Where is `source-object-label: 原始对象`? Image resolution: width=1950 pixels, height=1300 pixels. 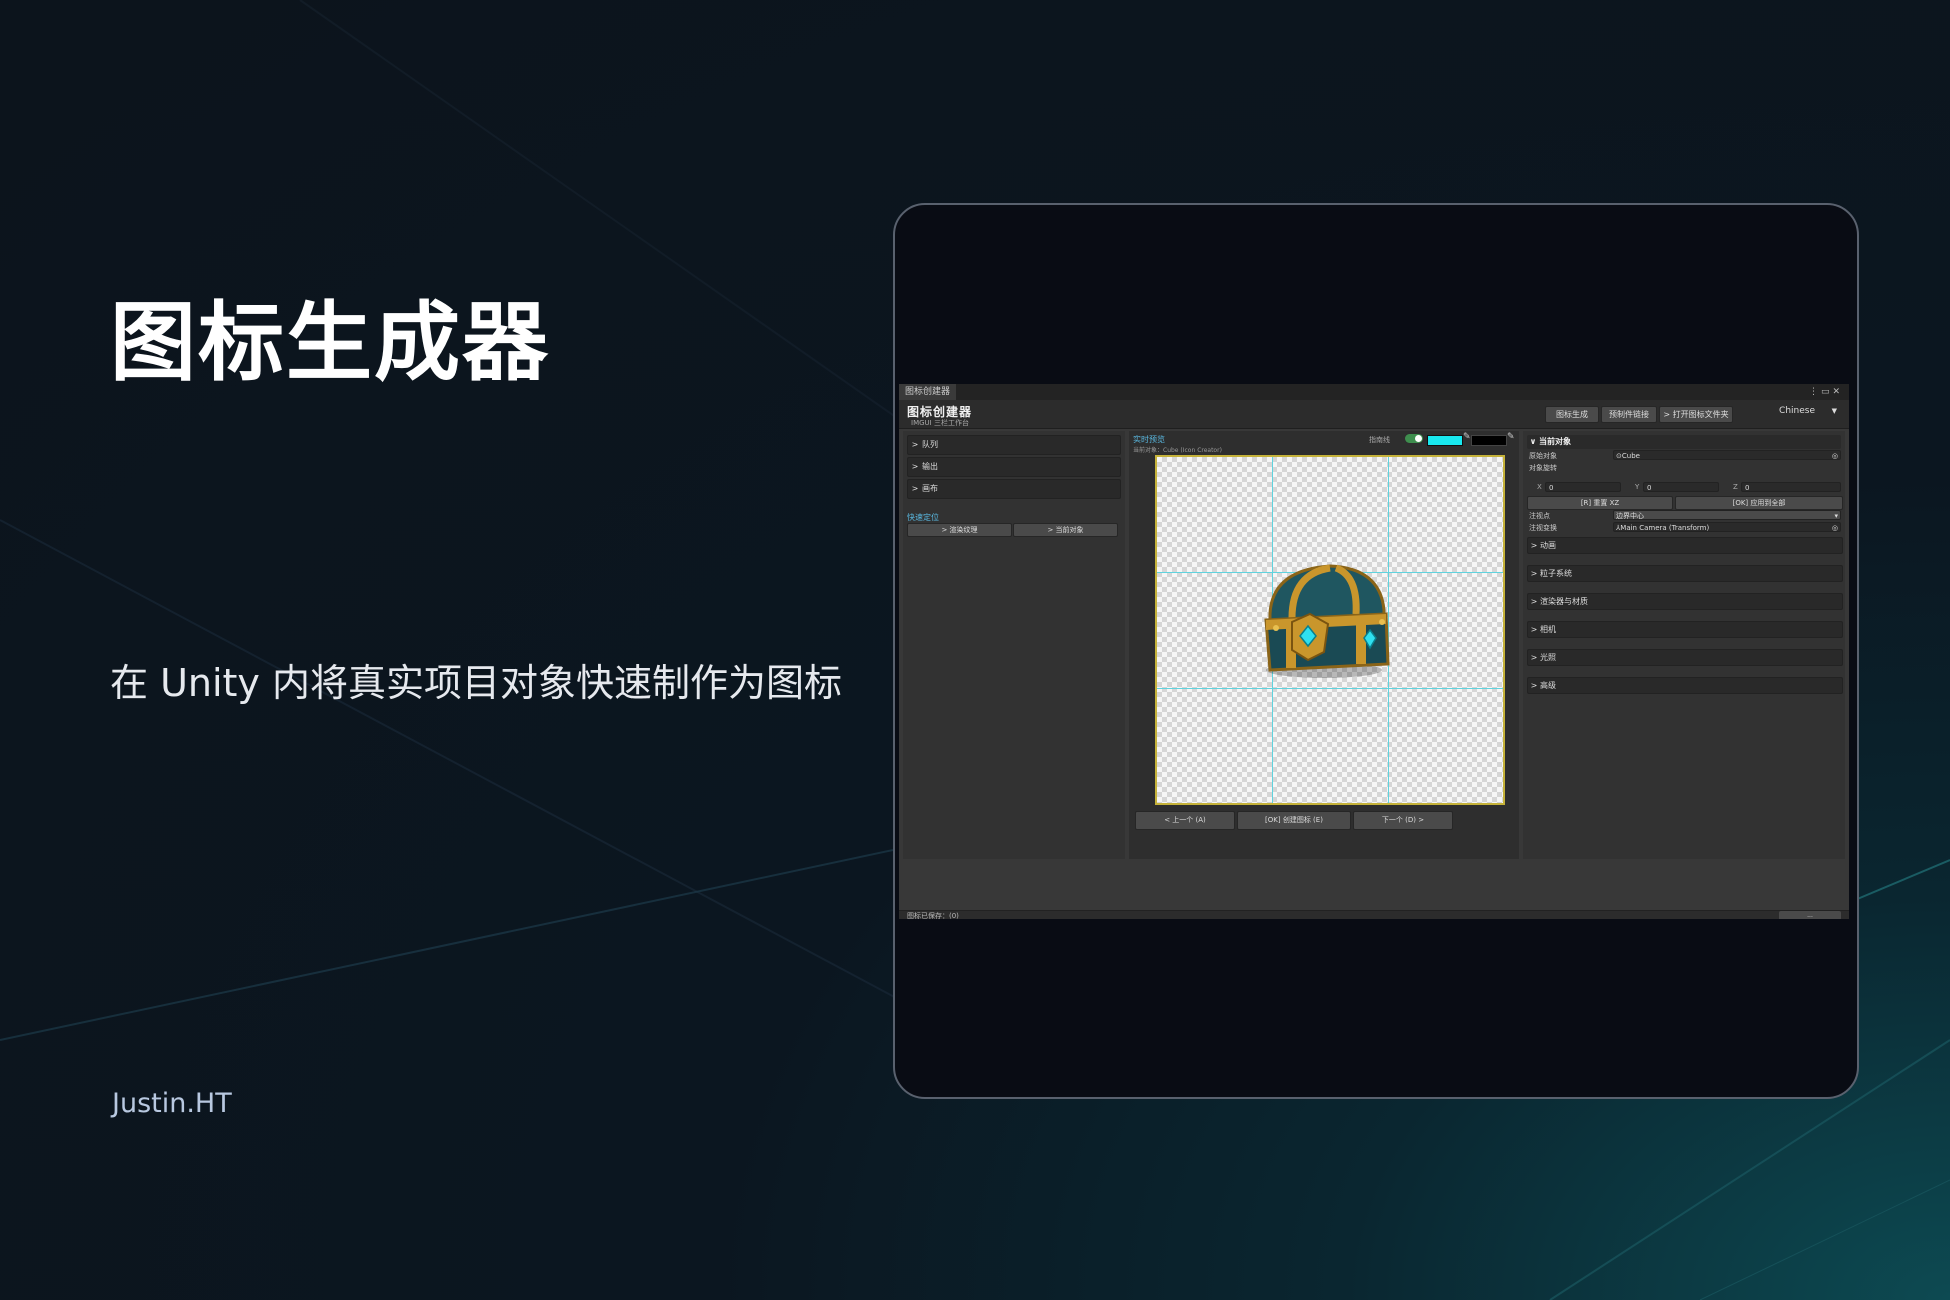 source-object-label: 原始对象 is located at coordinates (1543, 456).